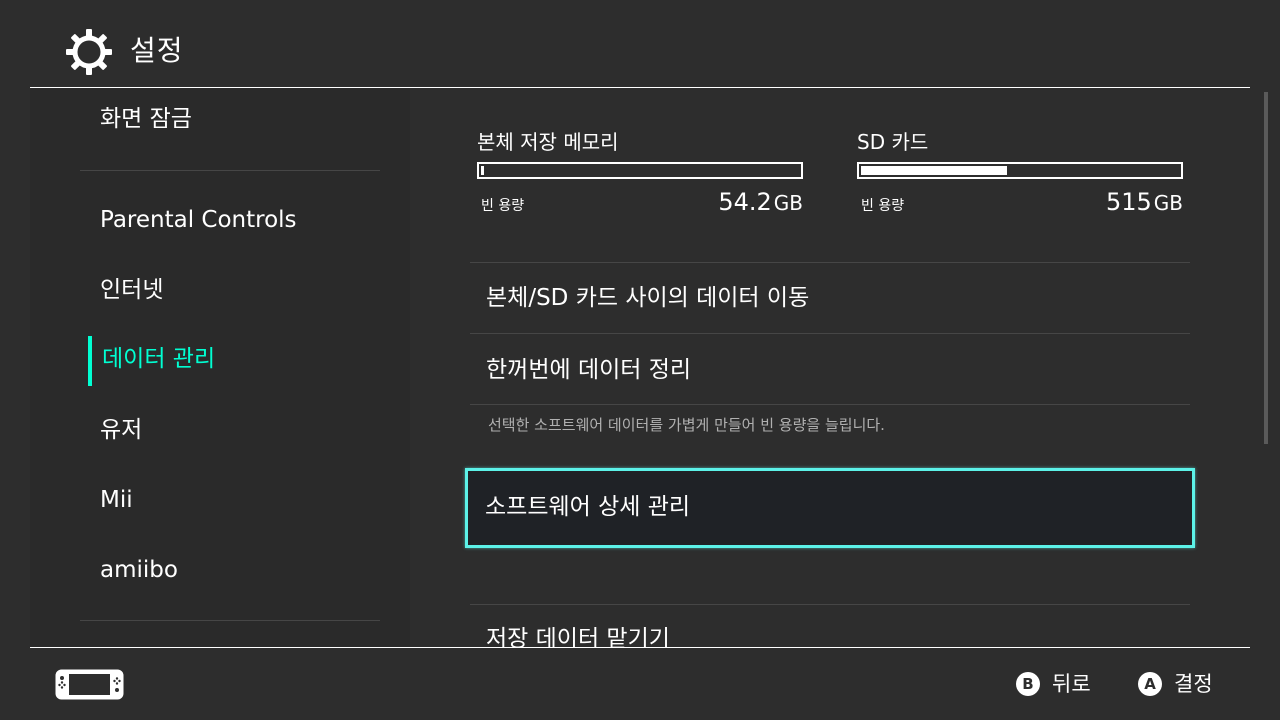 The width and height of the screenshot is (1280, 720). What do you see at coordinates (131, 290) in the screenshot?
I see `sidebar-item-internet: 인터넷` at bounding box center [131, 290].